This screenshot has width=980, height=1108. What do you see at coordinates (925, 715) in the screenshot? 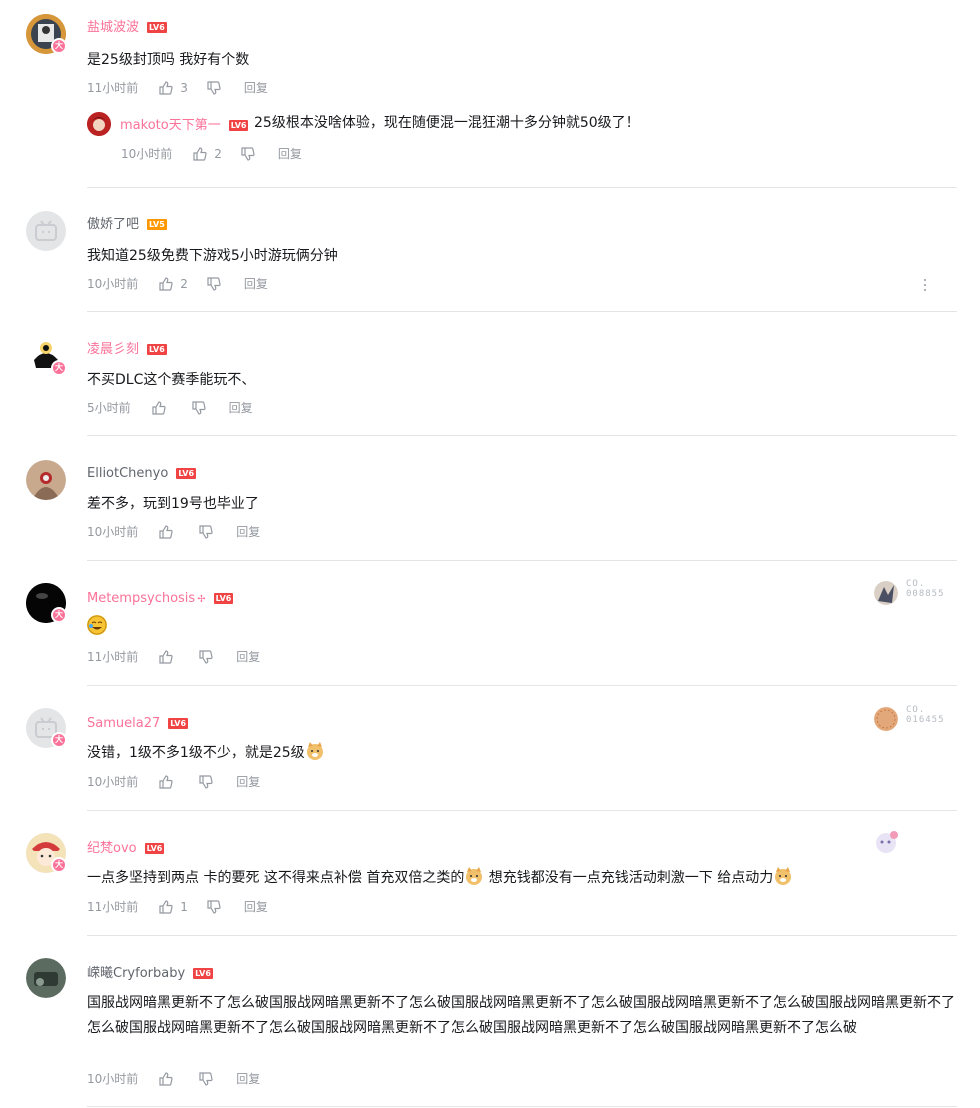
I see `fan-badge-number: CO. 016455` at bounding box center [925, 715].